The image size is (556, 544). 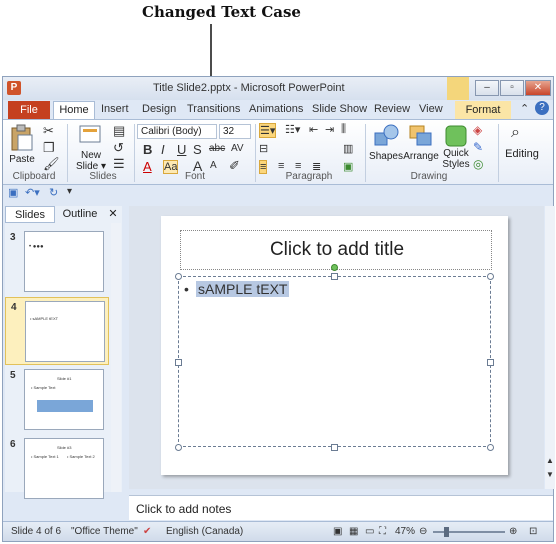 What do you see at coordinates (456, 136) in the screenshot?
I see `quick-styles-icon` at bounding box center [456, 136].